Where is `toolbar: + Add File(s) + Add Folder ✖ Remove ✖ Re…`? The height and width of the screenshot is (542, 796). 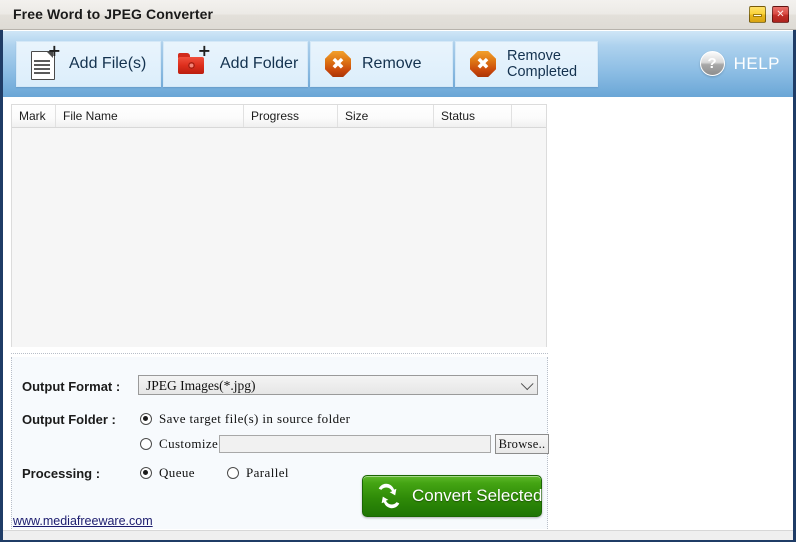 toolbar: + Add File(s) + Add Folder ✖ Remove ✖ Re… is located at coordinates (398, 64).